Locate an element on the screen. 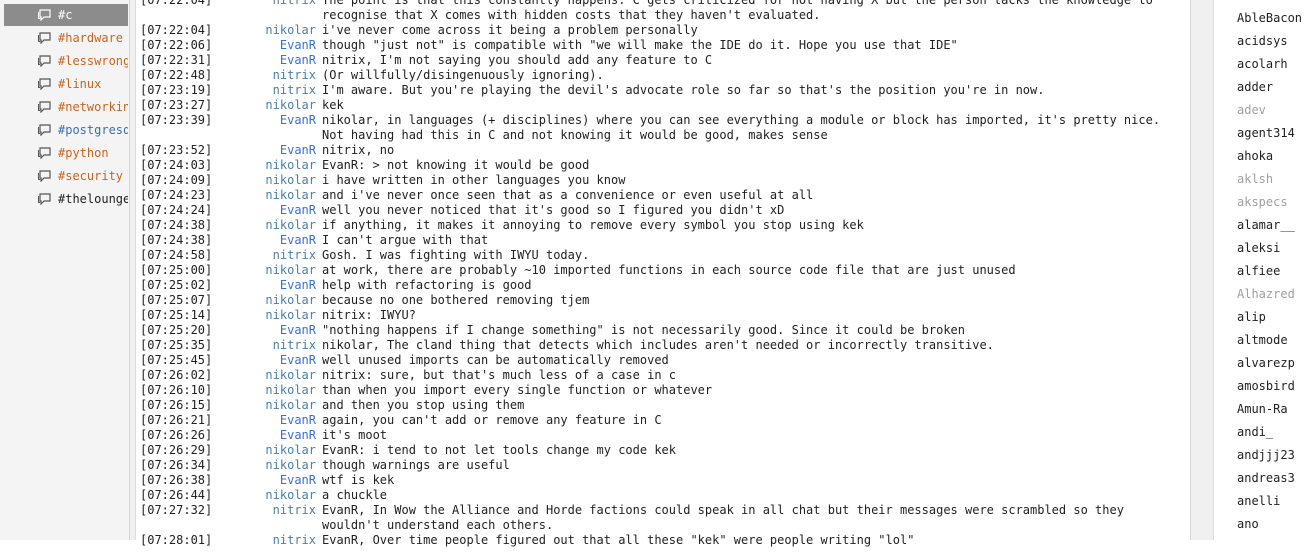 The width and height of the screenshot is (1315, 553). user-list-item: Amun-Ra is located at coordinates (1262, 409).